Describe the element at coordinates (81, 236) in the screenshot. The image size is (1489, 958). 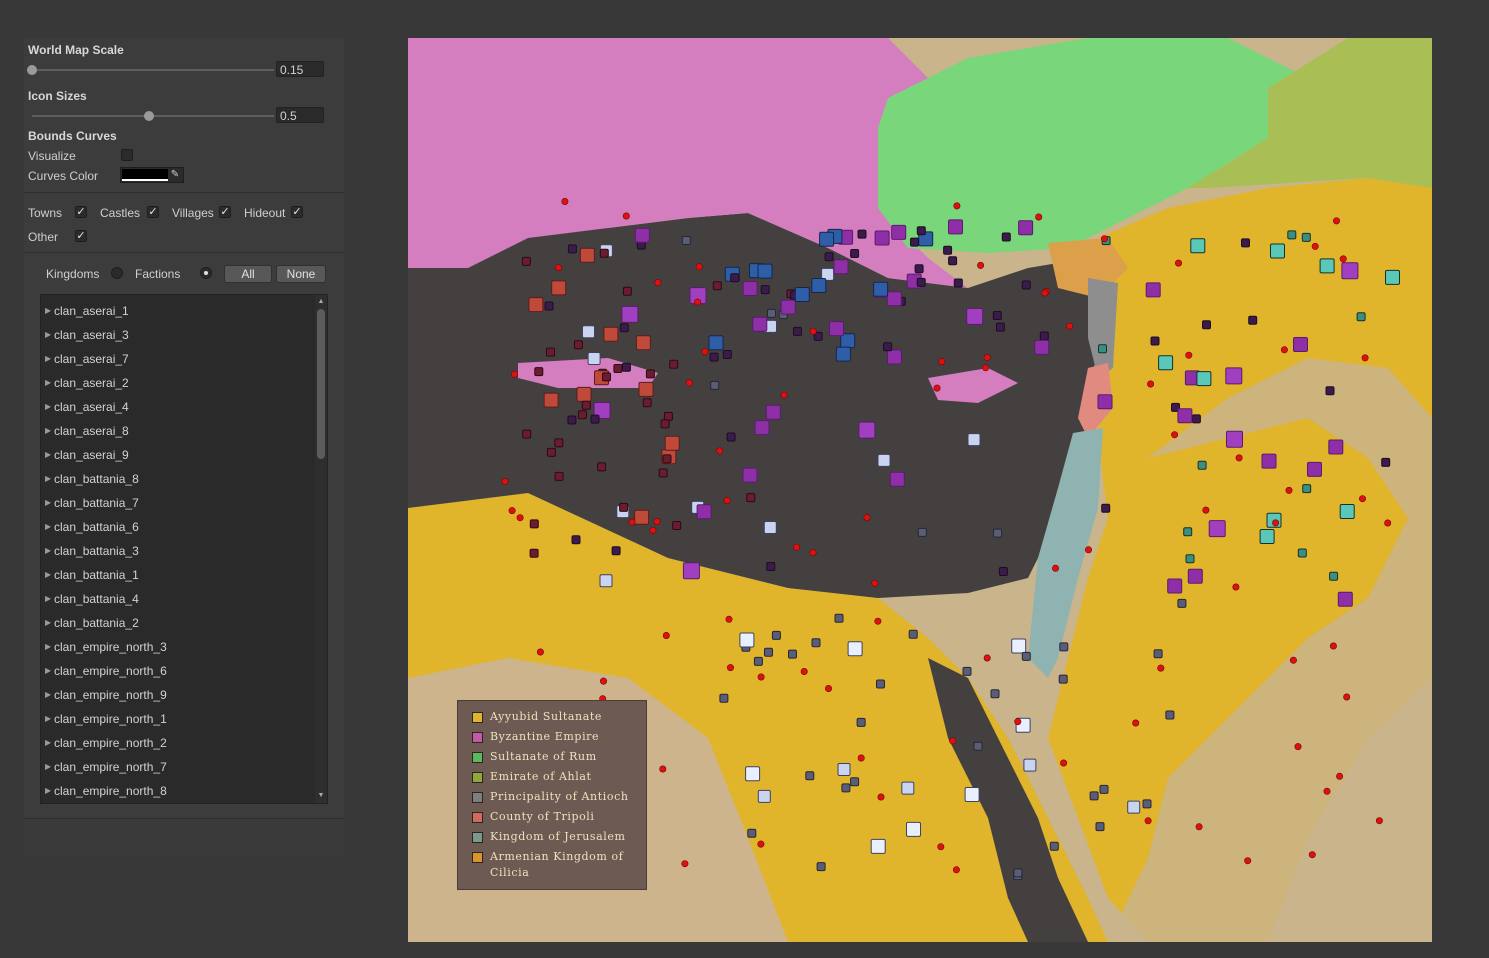
I see `other-checkbox: ✓` at that location.